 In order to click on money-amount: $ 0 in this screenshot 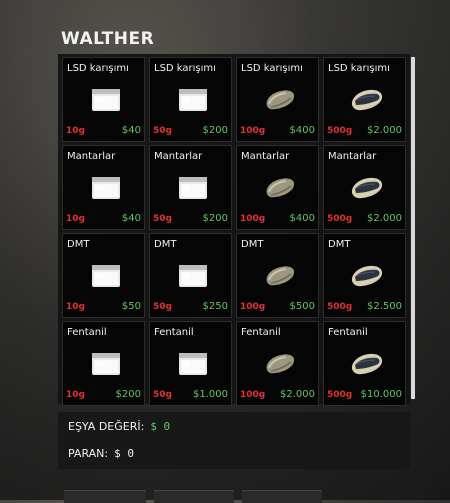, I will do `click(124, 453)`.